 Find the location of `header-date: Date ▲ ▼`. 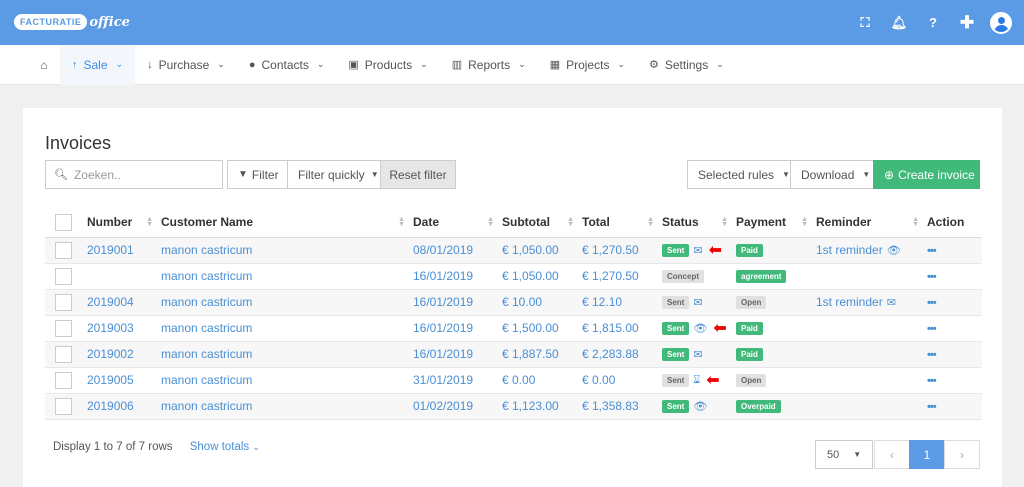

header-date: Date ▲ ▼ is located at coordinates (457, 223).